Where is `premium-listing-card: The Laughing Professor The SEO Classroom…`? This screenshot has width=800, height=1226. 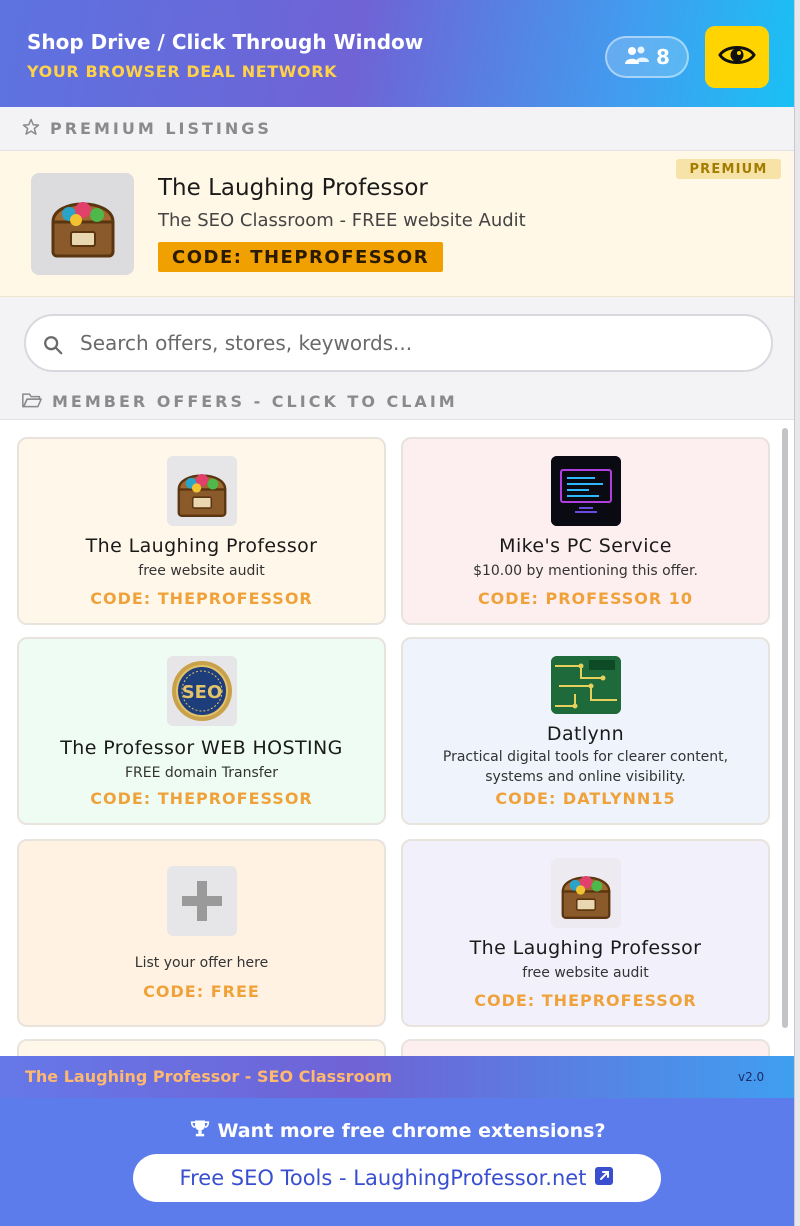 premium-listing-card: The Laughing Professor The SEO Classroom… is located at coordinates (397, 224).